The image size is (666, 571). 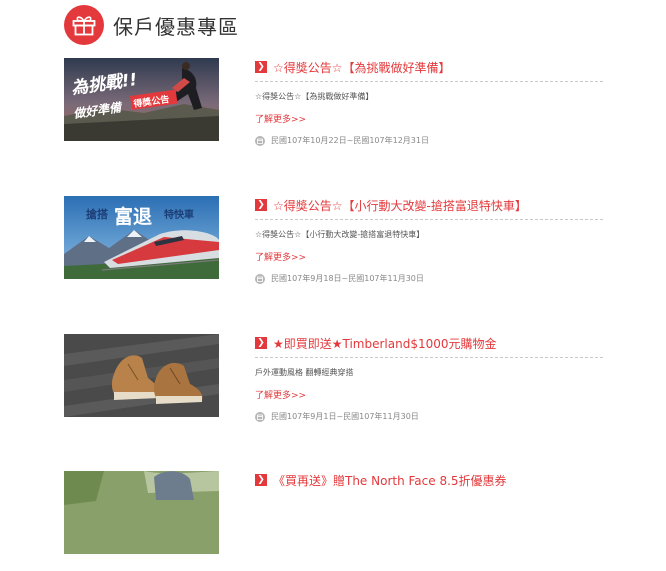 What do you see at coordinates (400, 205) in the screenshot?
I see `promo-title: ☆得獎公告☆【小行動大改變-搶搭富退特快車】` at bounding box center [400, 205].